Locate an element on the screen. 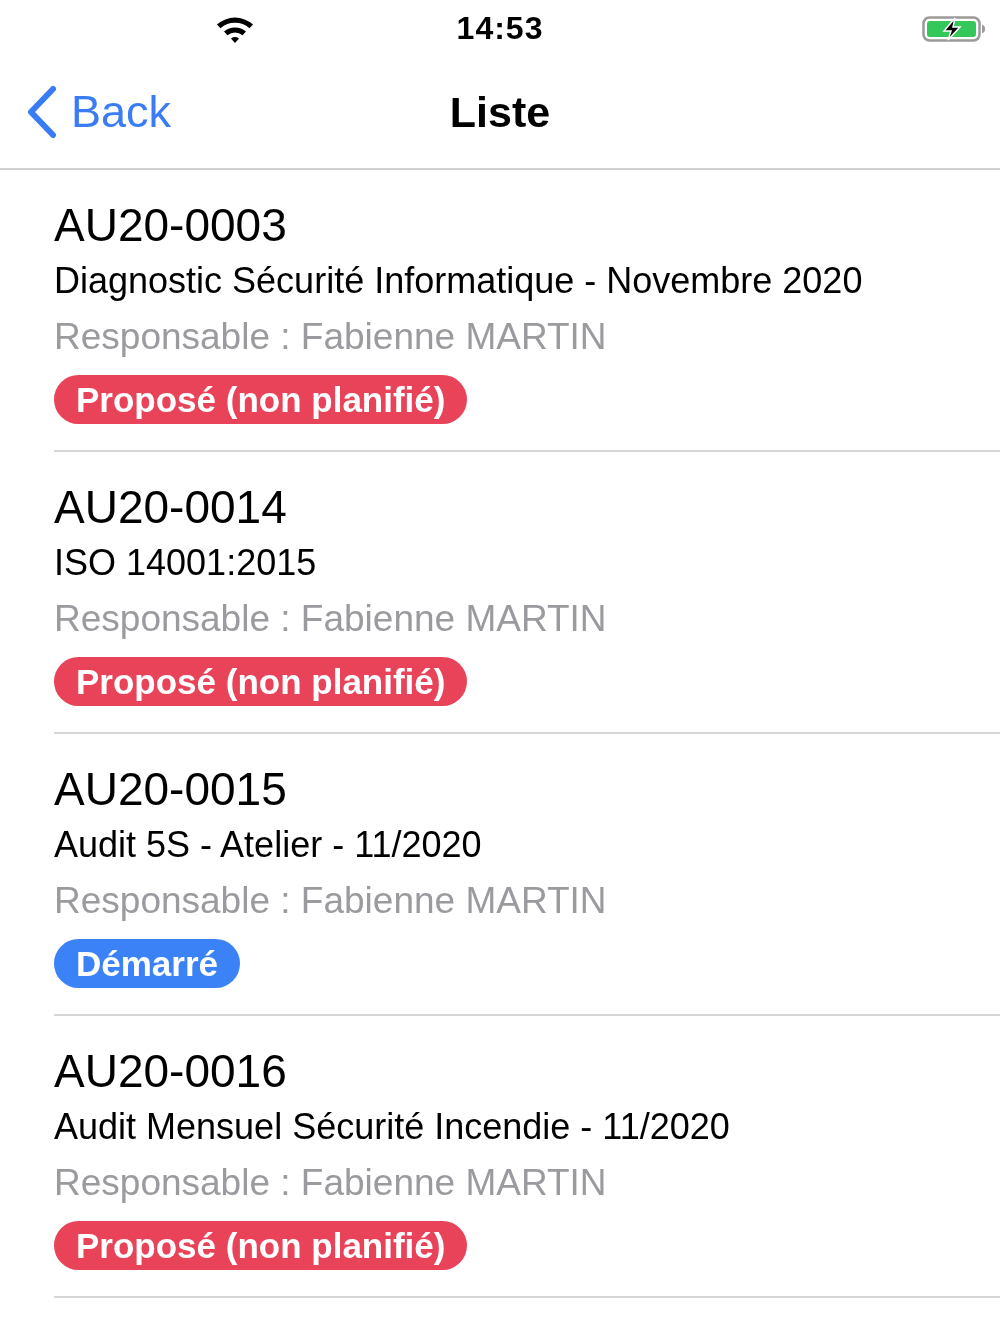 Image resolution: width=1000 pixels, height=1334 pixels. audit-title: ISO 14001:2015 is located at coordinates (185, 563).